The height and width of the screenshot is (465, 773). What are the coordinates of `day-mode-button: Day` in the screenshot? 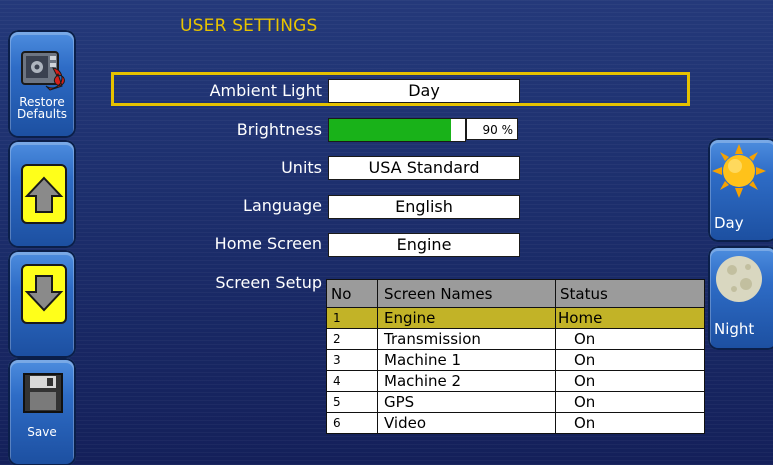 It's located at (740, 190).